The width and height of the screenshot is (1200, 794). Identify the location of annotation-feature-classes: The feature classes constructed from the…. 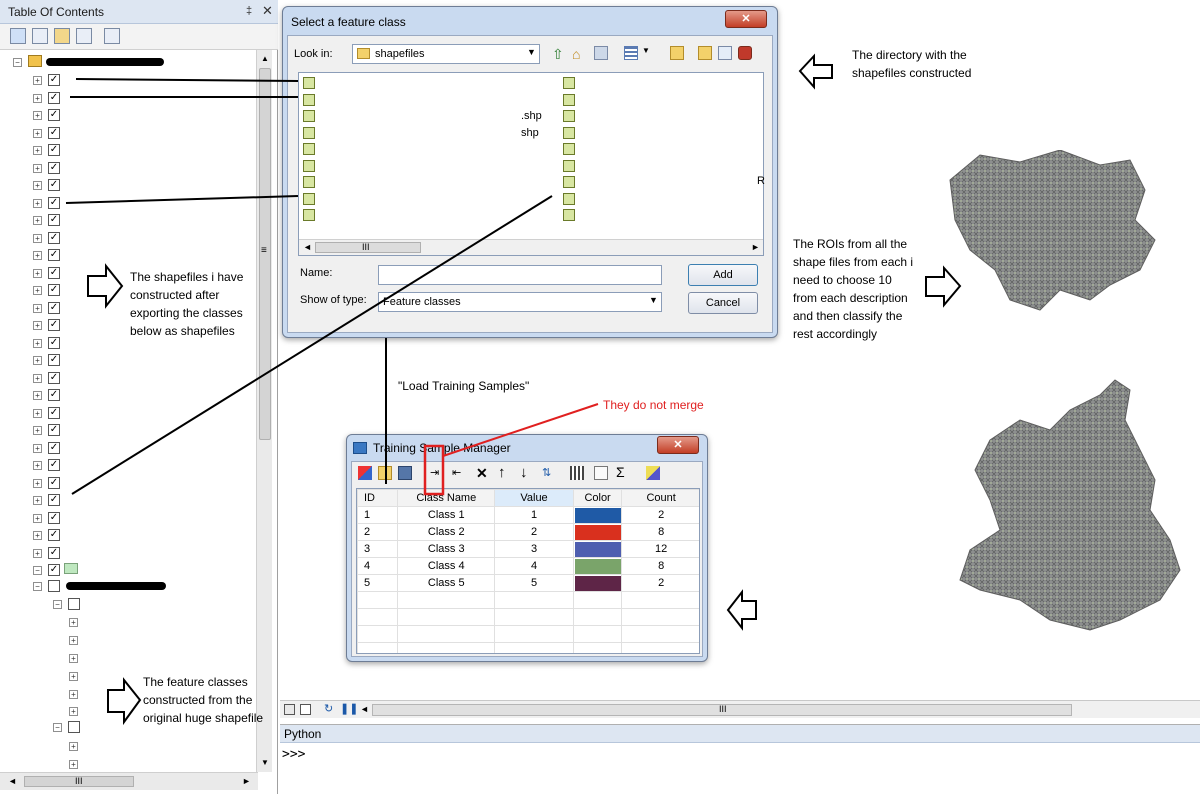
(203, 700).